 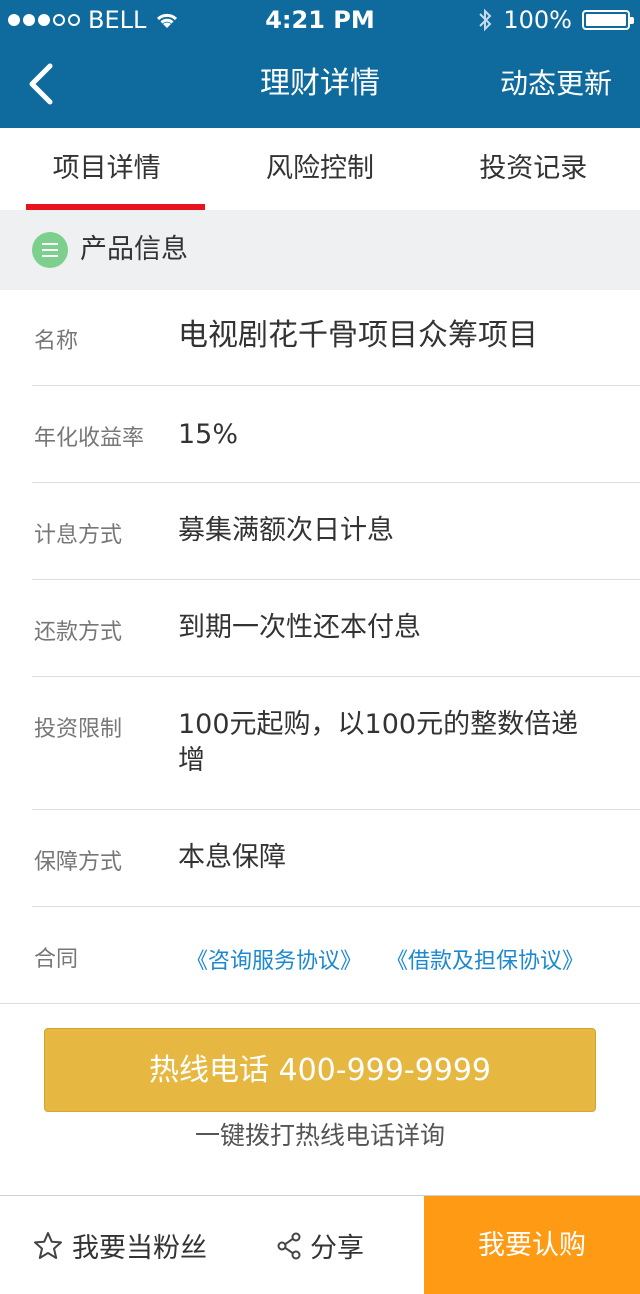 What do you see at coordinates (286, 530) in the screenshot?
I see `detail-value: 募集满额次日计息` at bounding box center [286, 530].